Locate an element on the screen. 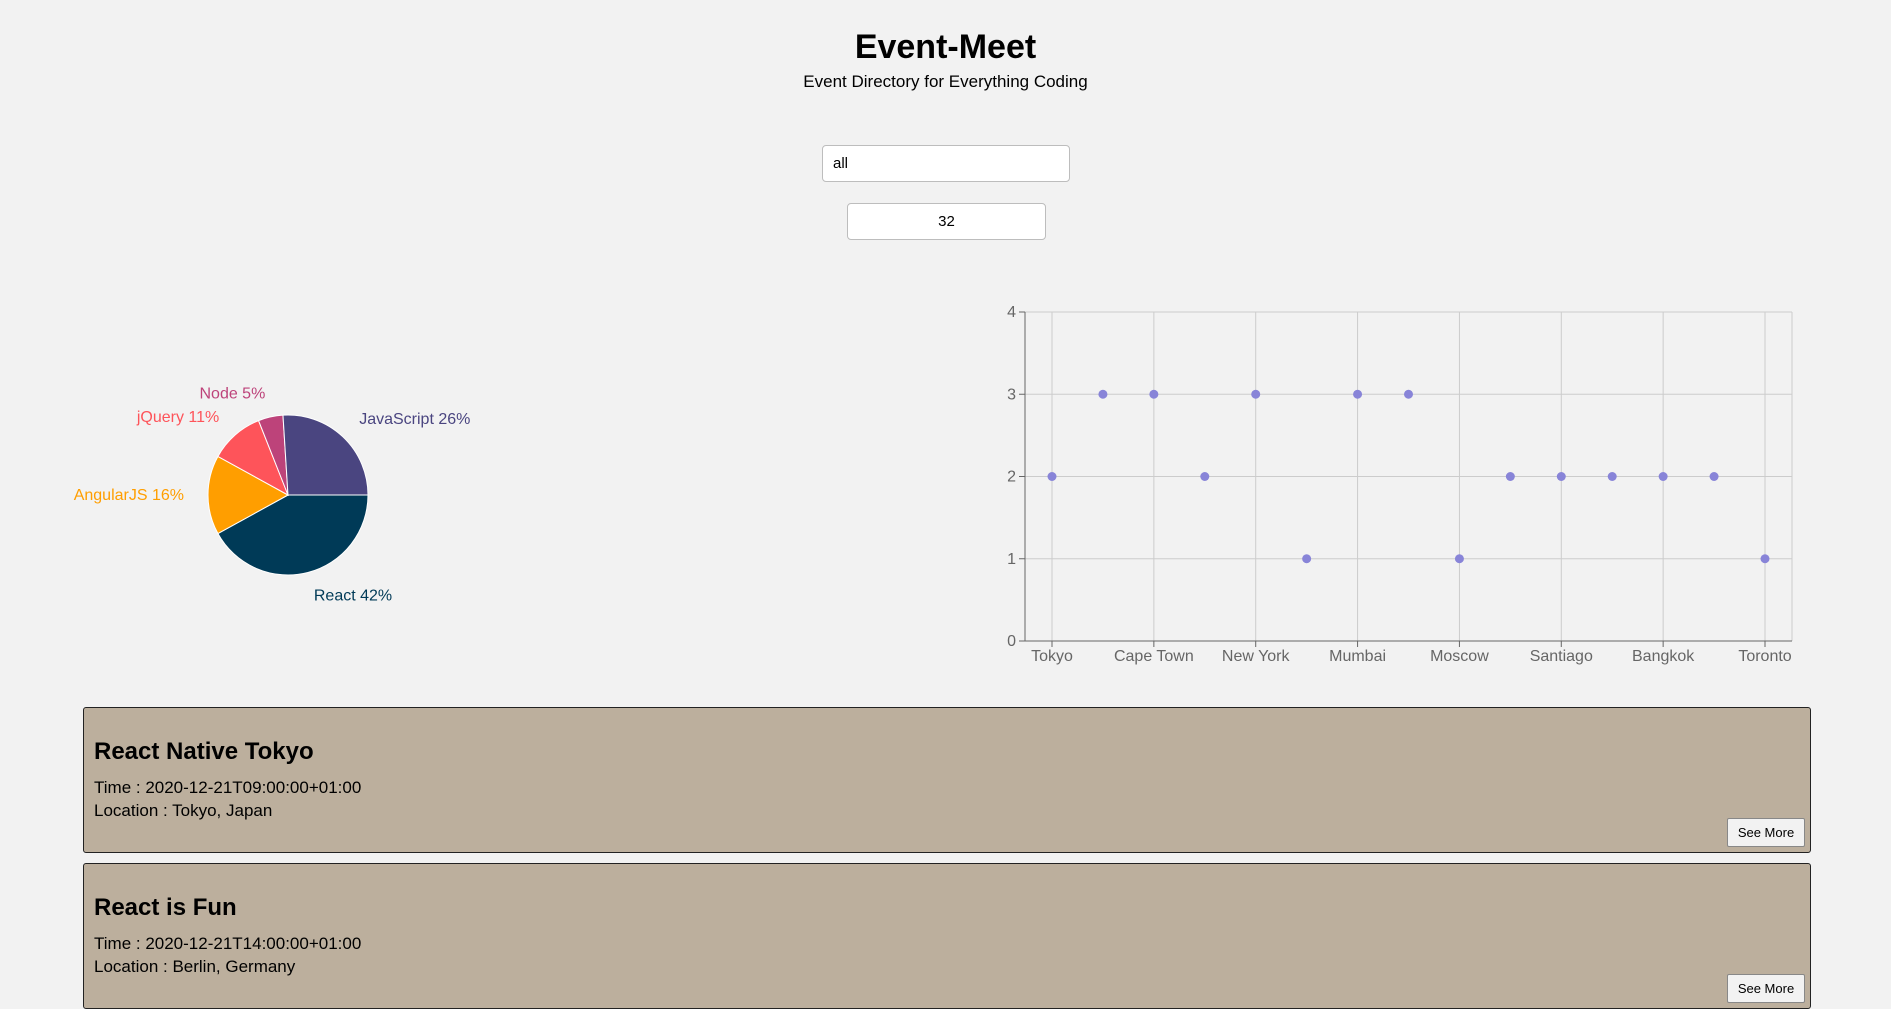  y-tick-label: 2 is located at coordinates (1011, 477).